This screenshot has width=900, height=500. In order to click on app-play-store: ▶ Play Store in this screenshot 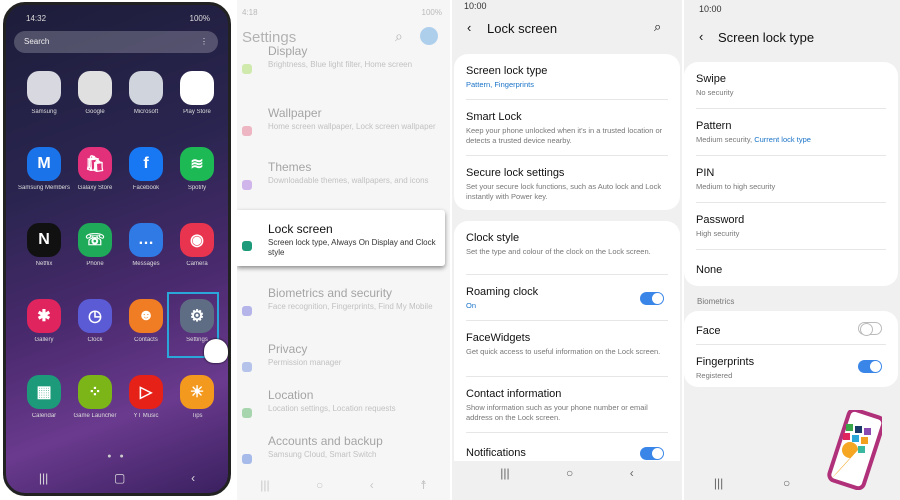, I will do `click(197, 93)`.